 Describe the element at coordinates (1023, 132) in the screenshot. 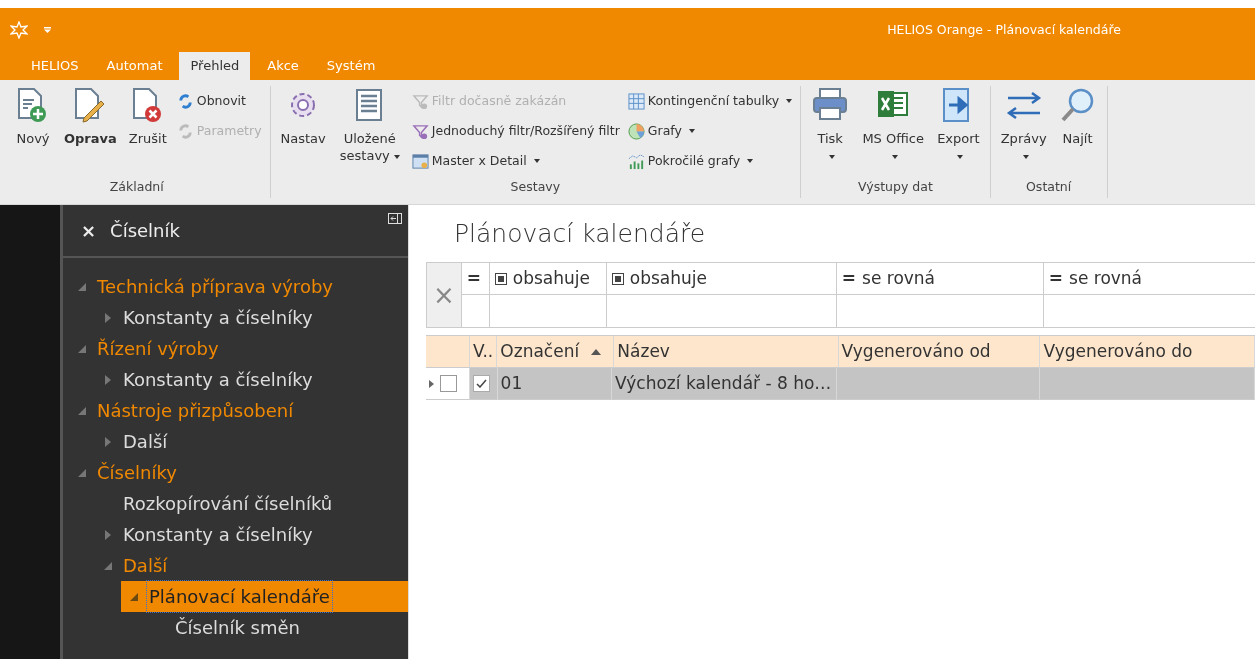

I see `ribbon-button: Zprávy` at that location.